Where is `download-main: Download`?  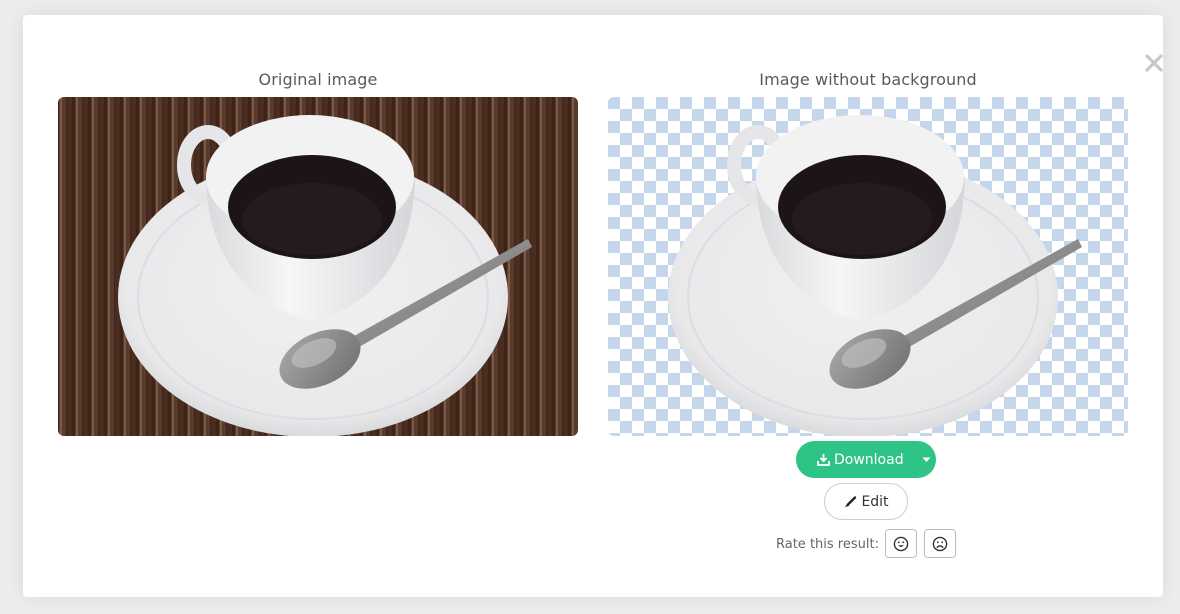
download-main: Download is located at coordinates (856, 460).